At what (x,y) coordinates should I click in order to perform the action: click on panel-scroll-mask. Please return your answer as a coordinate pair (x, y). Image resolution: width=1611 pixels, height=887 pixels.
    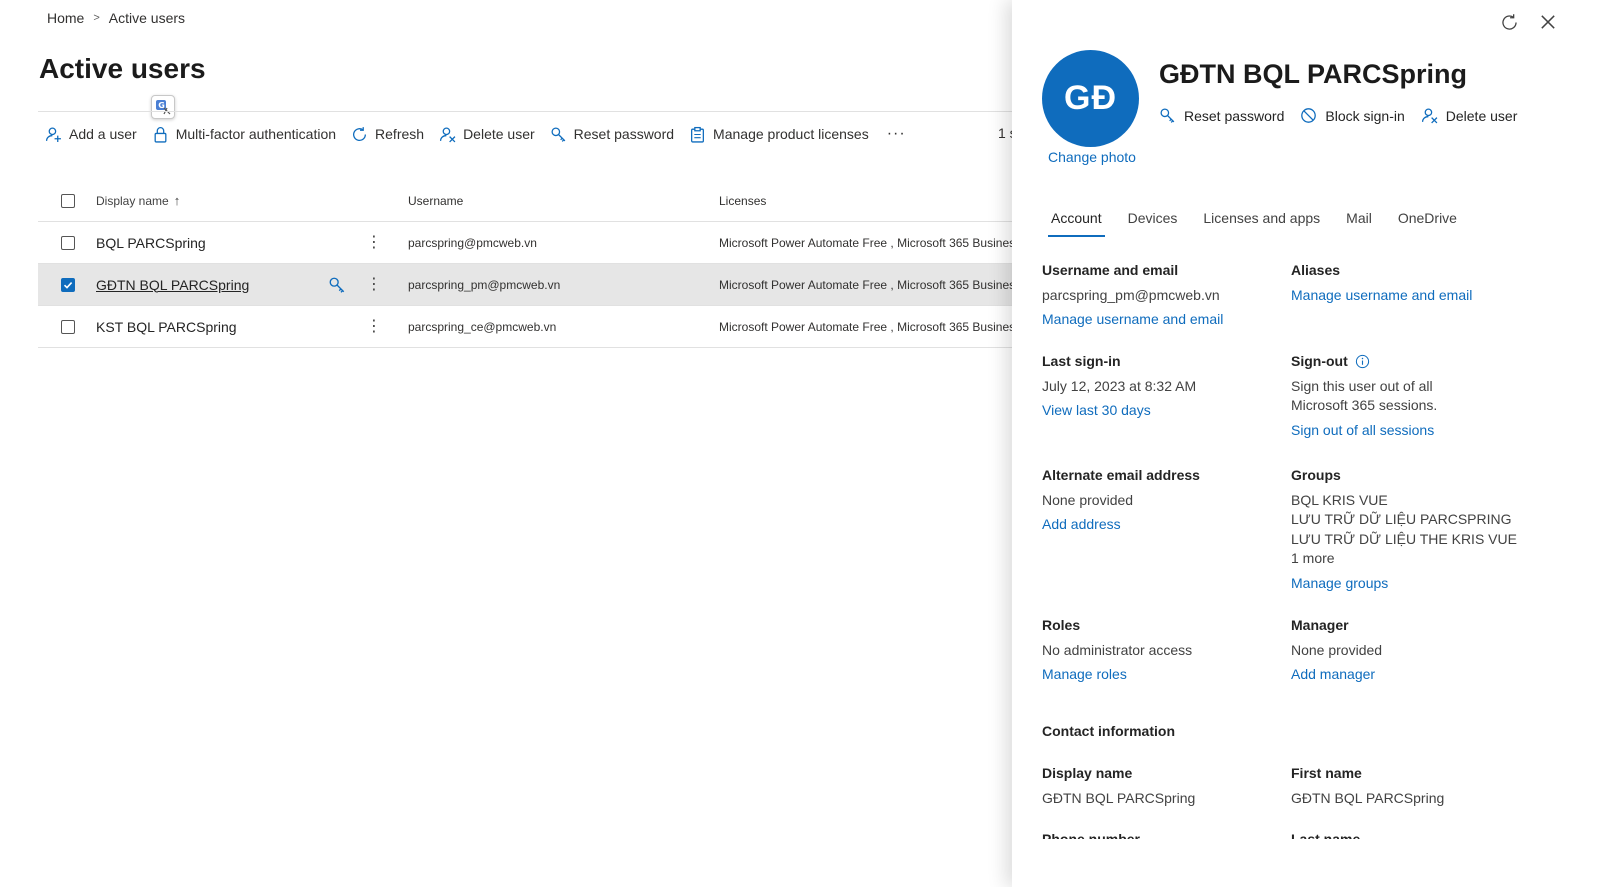
    Looking at the image, I should click on (1311, 863).